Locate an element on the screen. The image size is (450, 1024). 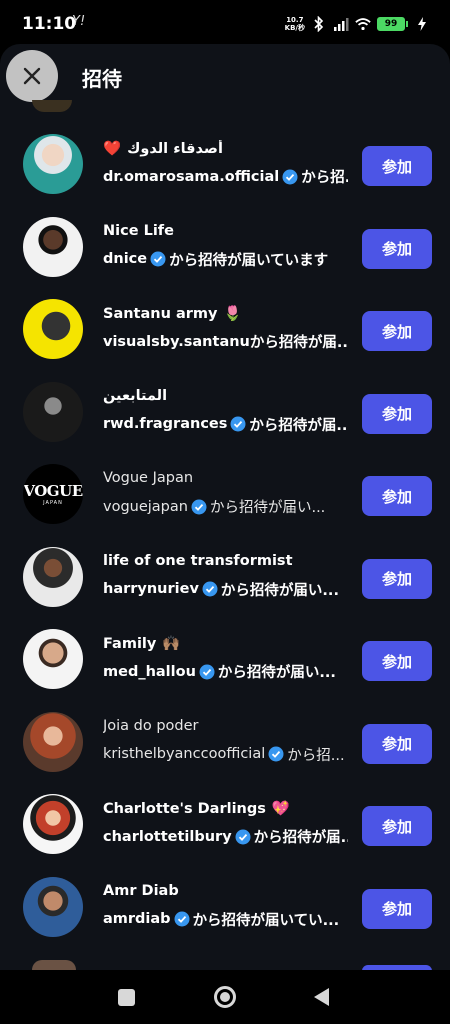
invite-name: Santanu army 🌷 is located at coordinates (172, 314).